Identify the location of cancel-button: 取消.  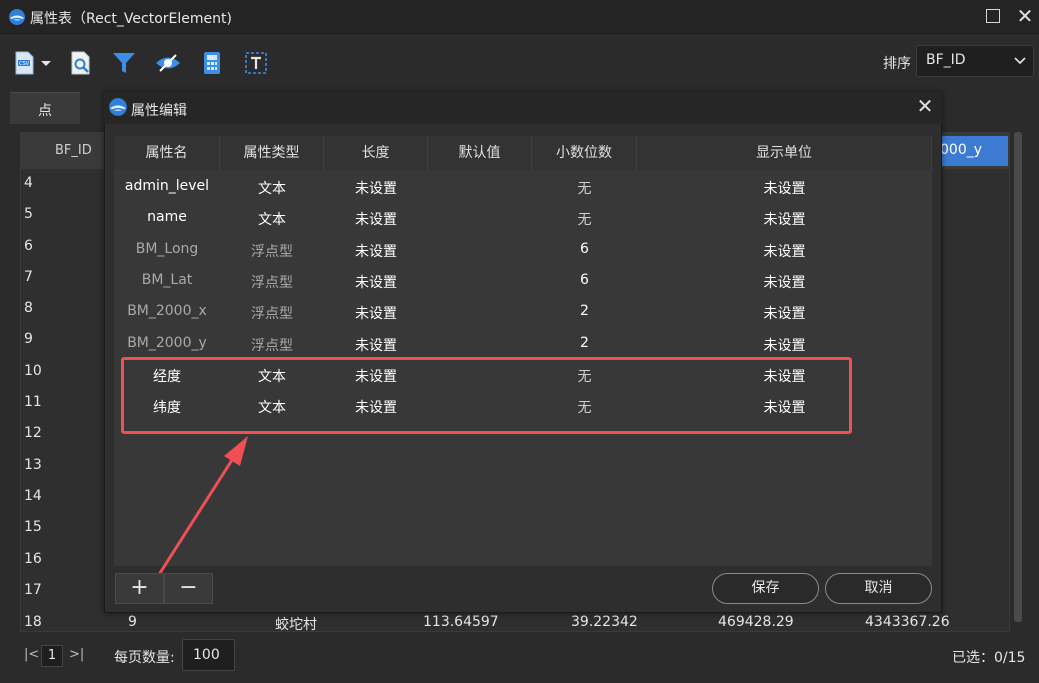
(878, 588).